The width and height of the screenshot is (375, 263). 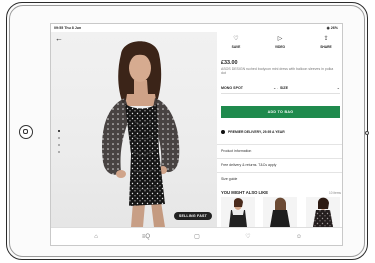 What do you see at coordinates (229, 63) in the screenshot?
I see `product-price: £33.00` at bounding box center [229, 63].